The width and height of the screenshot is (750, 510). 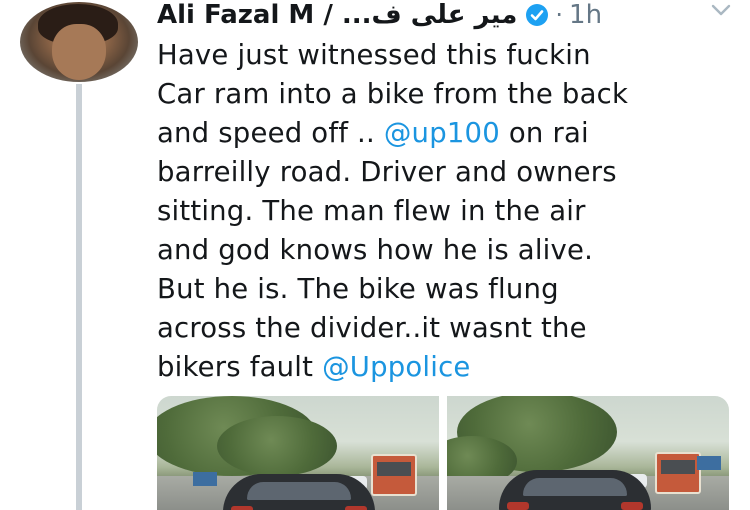 What do you see at coordinates (537, 15) in the screenshot?
I see `verified-badge-icon` at bounding box center [537, 15].